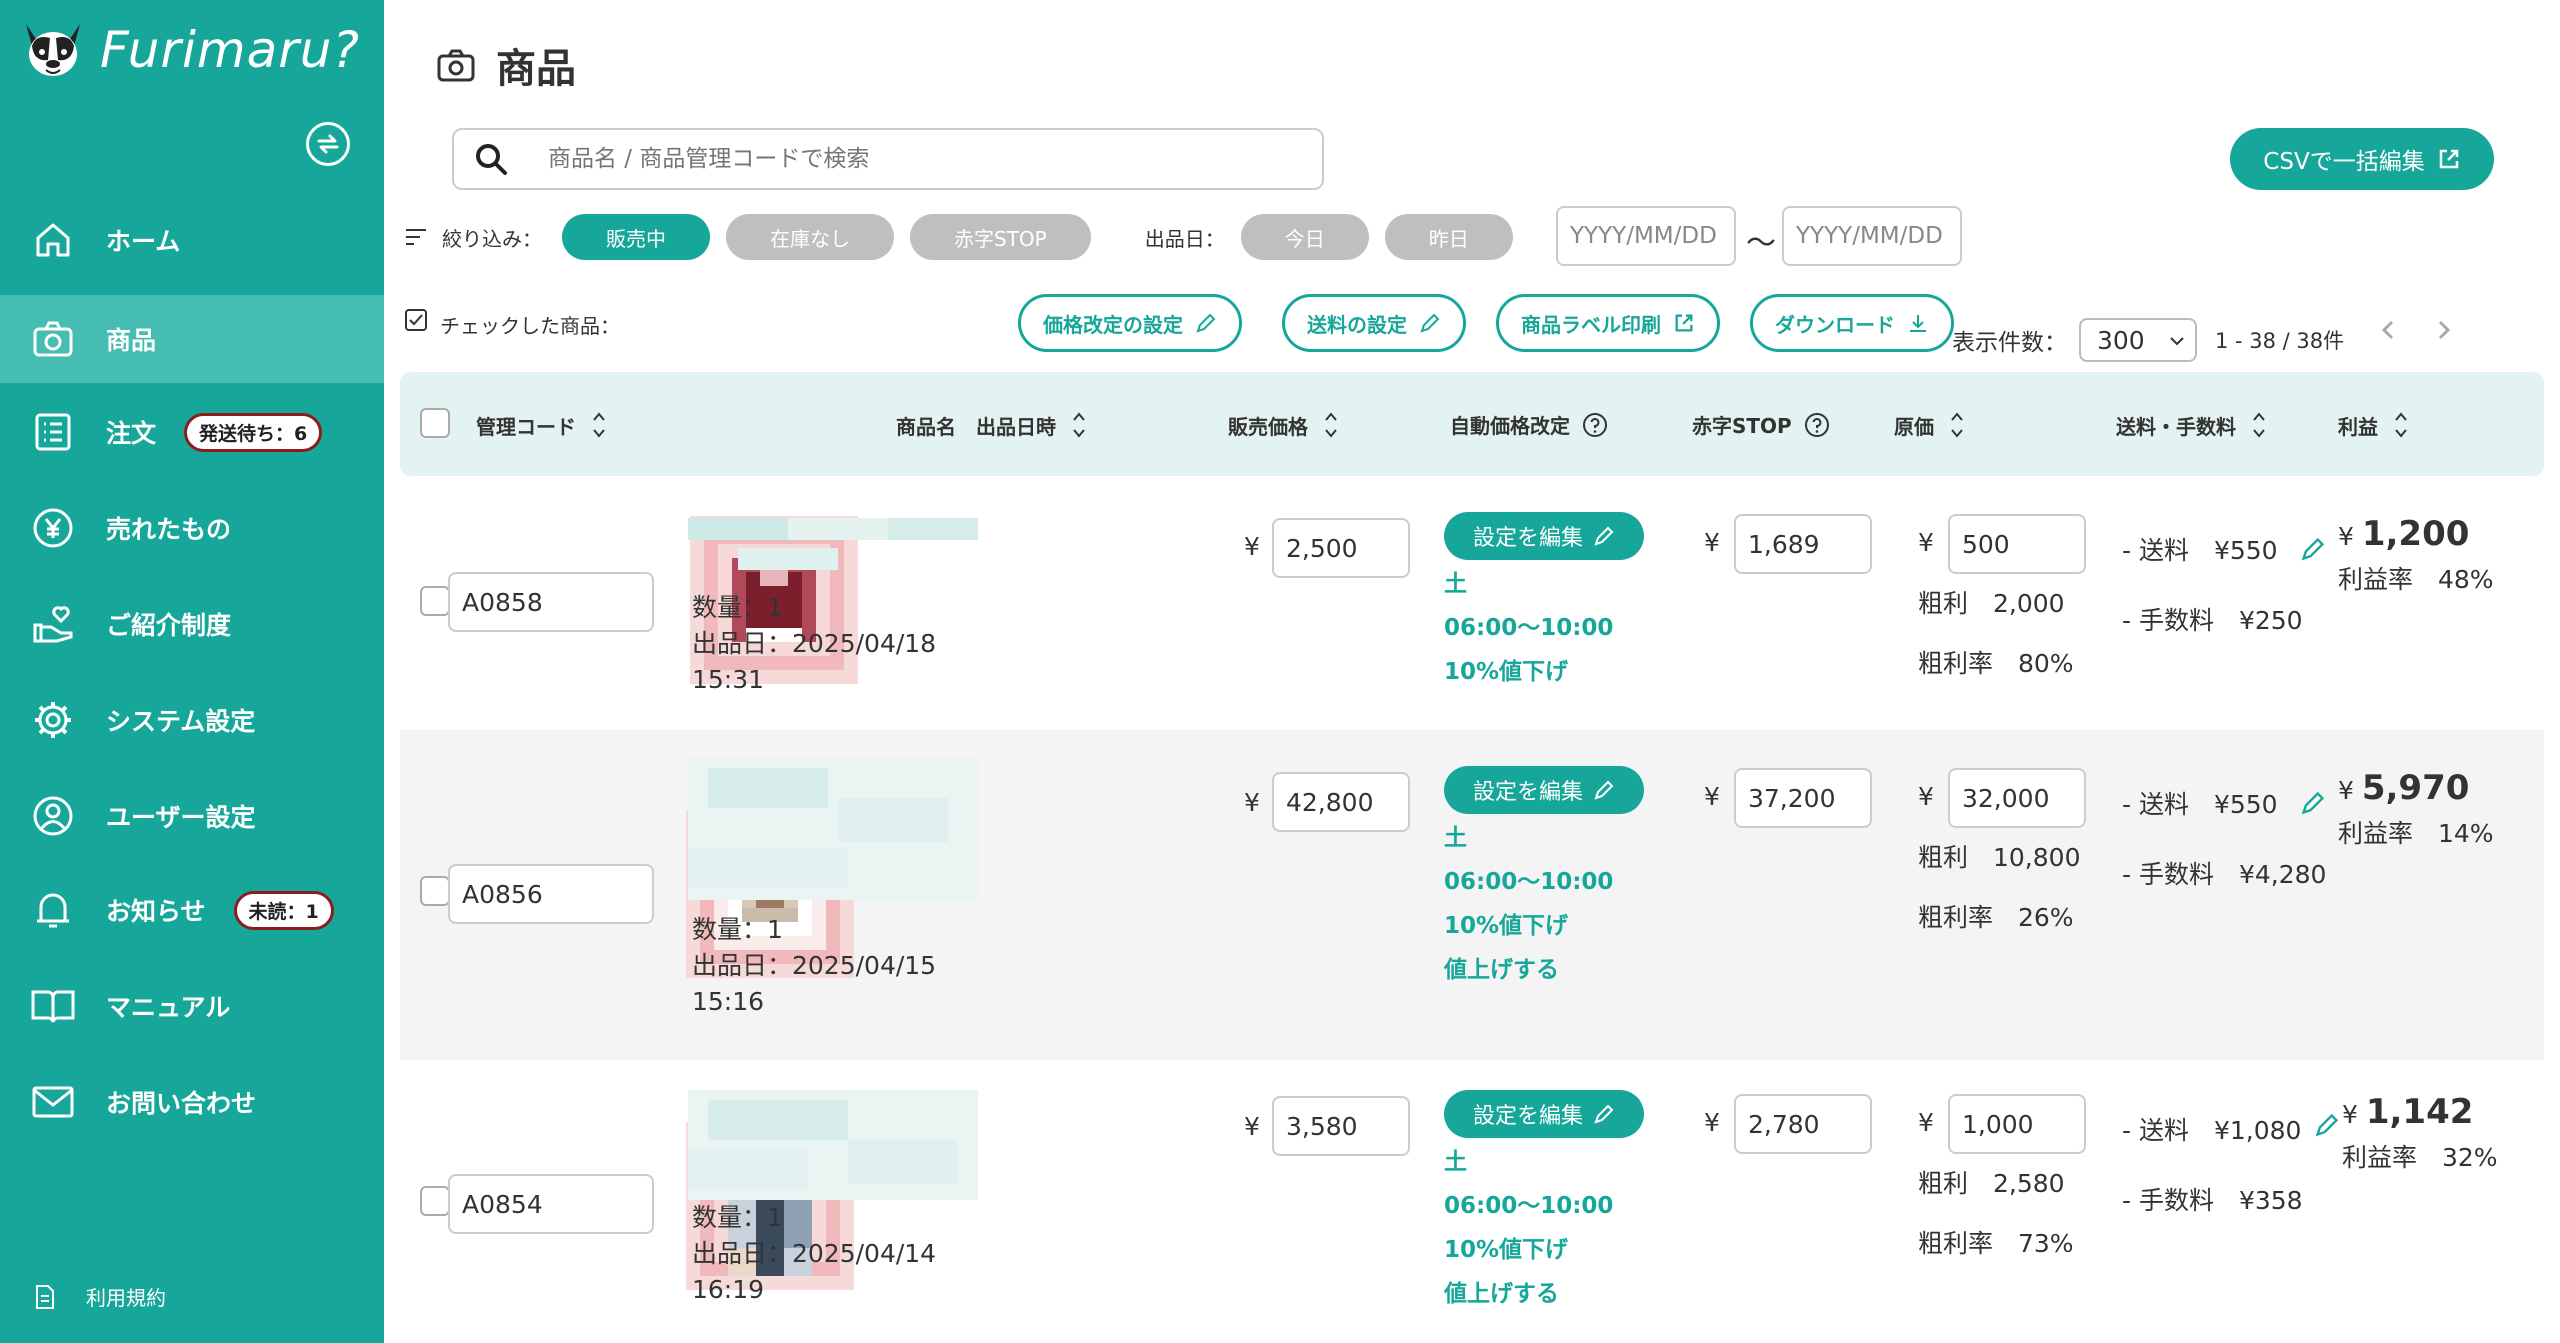 The image size is (2560, 1343). I want to click on sidebar-item-user-settings: ユーザー設定, so click(192, 816).